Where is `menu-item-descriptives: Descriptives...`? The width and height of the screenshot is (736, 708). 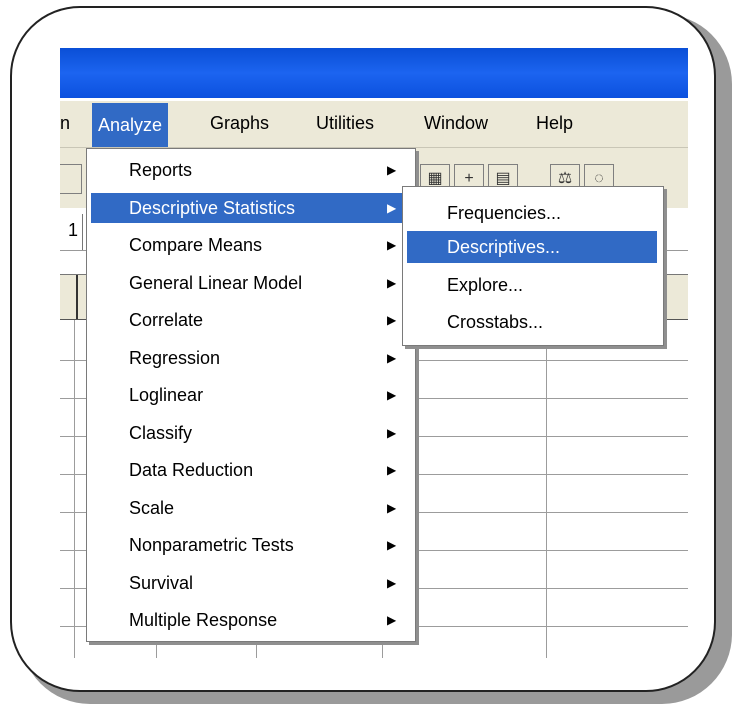
menu-item-descriptives: Descriptives... is located at coordinates (532, 247).